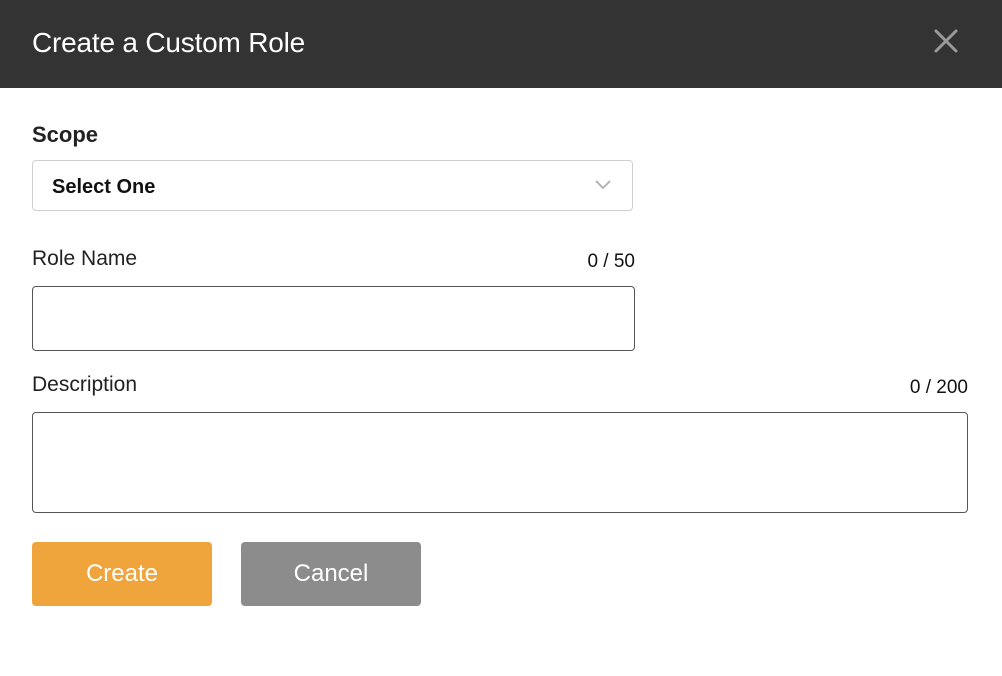 The height and width of the screenshot is (676, 1002). What do you see at coordinates (938, 387) in the screenshot?
I see `description-counter: 0 / 200` at bounding box center [938, 387].